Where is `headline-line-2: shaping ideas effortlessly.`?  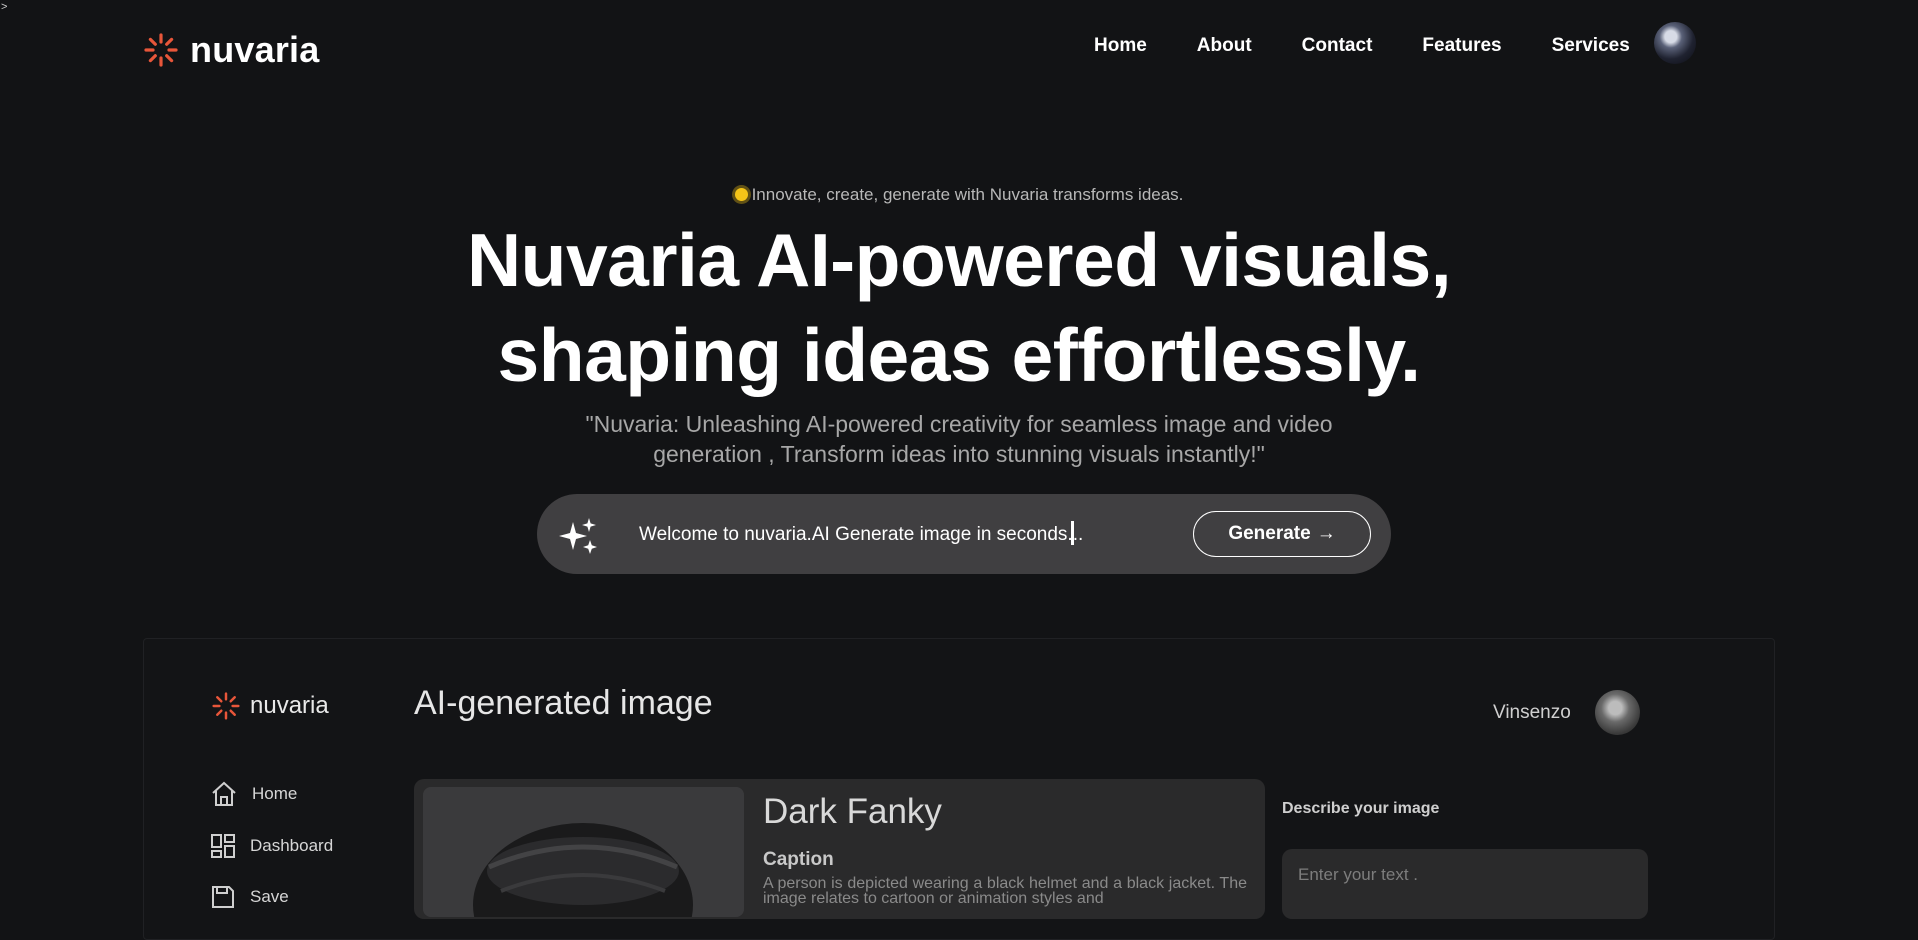 headline-line-2: shaping ideas effortlessly. is located at coordinates (959, 355).